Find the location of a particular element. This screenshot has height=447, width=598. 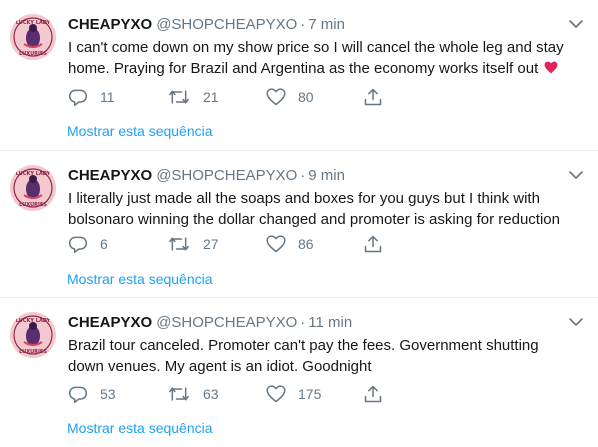

timestamp: 9 min is located at coordinates (326, 175).